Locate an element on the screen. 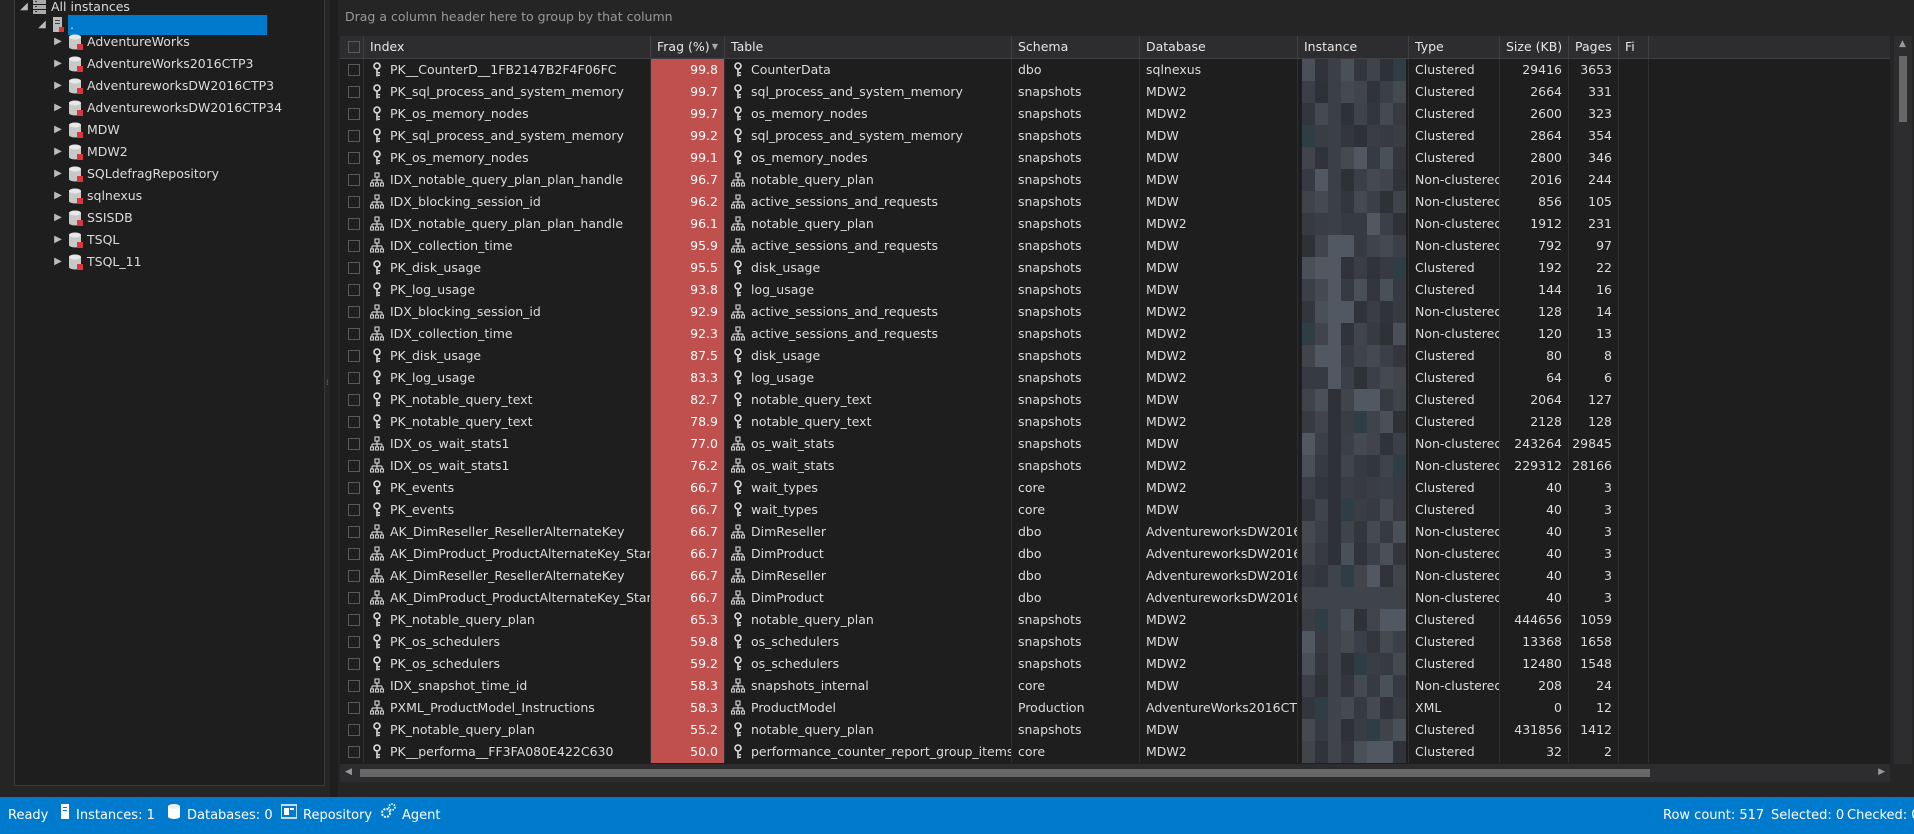 The image size is (1914, 834). cell-index: IDX_collection_time is located at coordinates (507, 334).